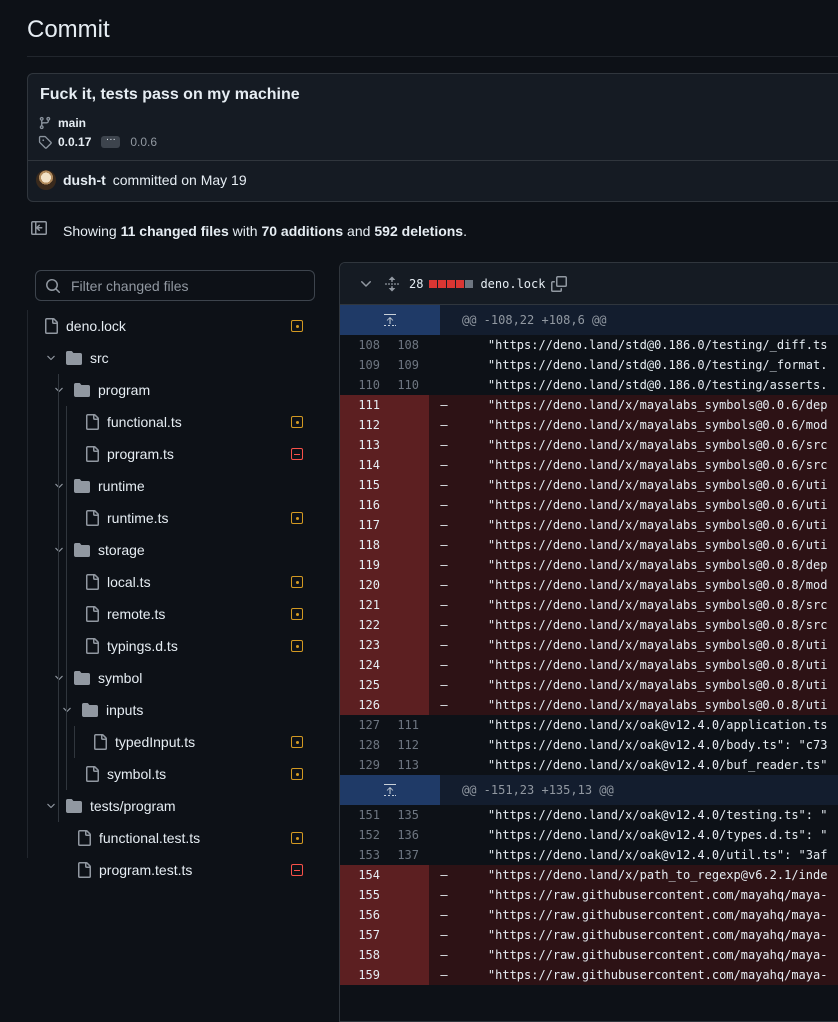 The height and width of the screenshot is (1022, 838). What do you see at coordinates (360, 815) in the screenshot?
I see `old-line-number: 151` at bounding box center [360, 815].